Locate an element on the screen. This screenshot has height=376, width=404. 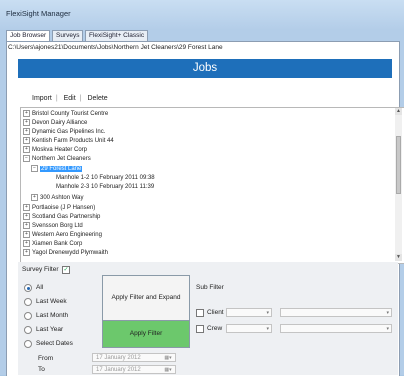
to-date-picker: 17 January 2012 ▦▾ is located at coordinates (134, 369).